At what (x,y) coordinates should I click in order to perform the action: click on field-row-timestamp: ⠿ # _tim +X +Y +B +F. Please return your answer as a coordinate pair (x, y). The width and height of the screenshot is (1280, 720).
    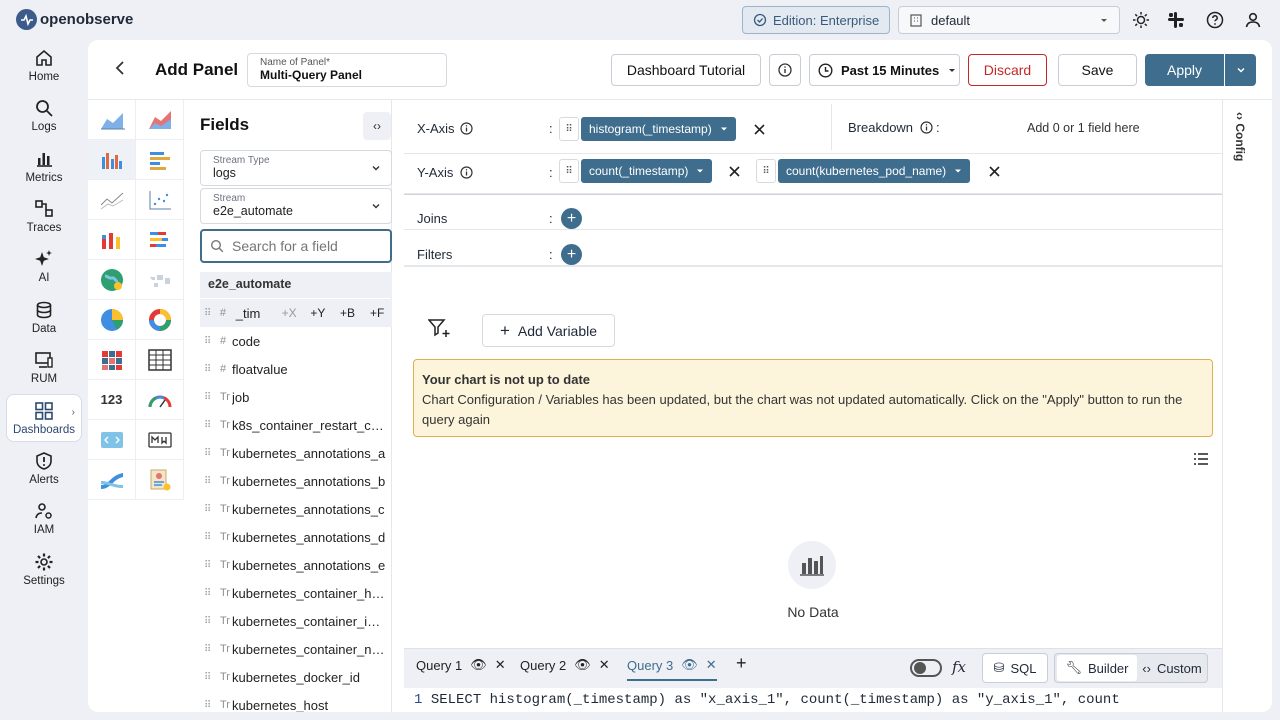
    Looking at the image, I should click on (296, 313).